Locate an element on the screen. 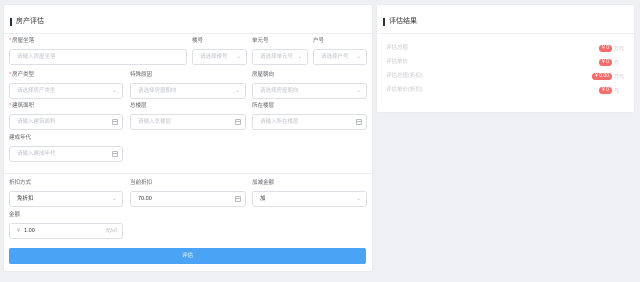 The width and height of the screenshot is (640, 282). discount-rate-label: 当前折扣 is located at coordinates (141, 183).